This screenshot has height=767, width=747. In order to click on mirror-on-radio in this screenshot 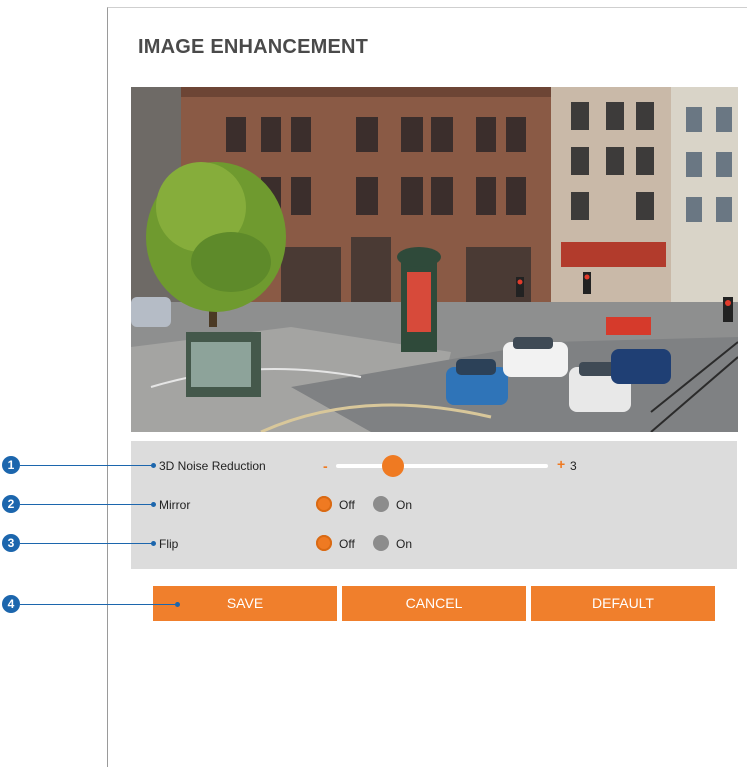, I will do `click(381, 504)`.